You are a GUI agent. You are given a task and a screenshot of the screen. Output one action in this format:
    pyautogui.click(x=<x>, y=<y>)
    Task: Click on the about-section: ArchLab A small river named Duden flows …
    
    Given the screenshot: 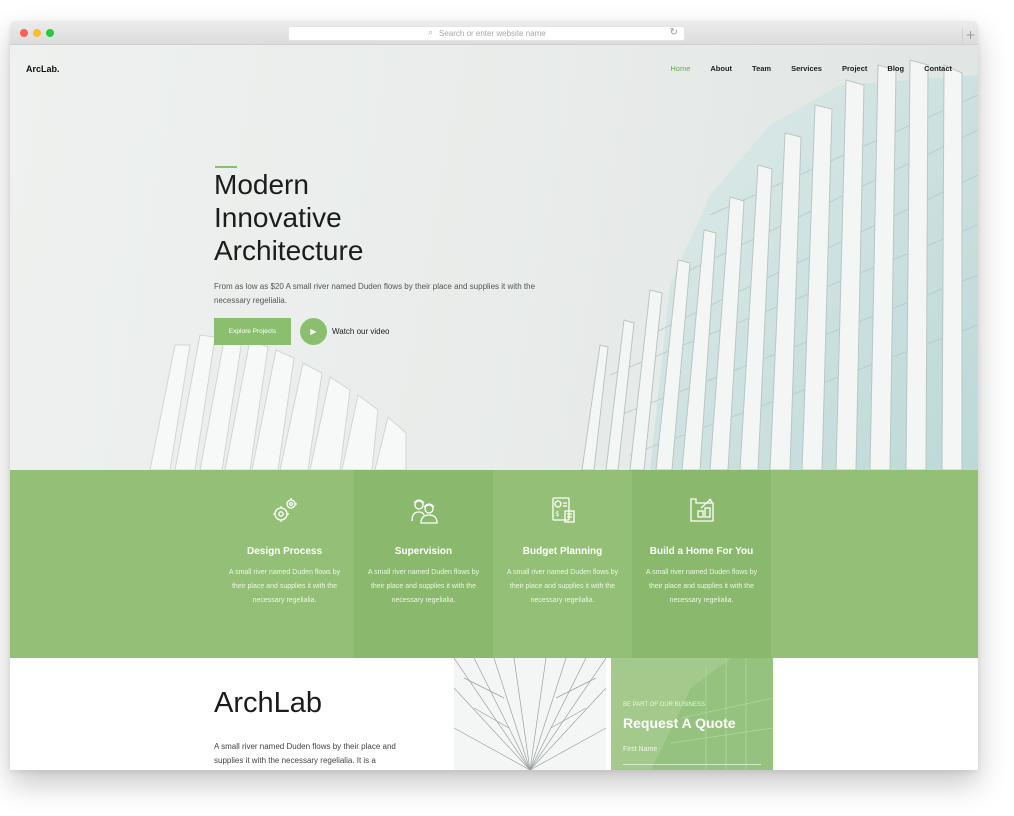 What is the action you would take?
    pyautogui.click(x=494, y=714)
    